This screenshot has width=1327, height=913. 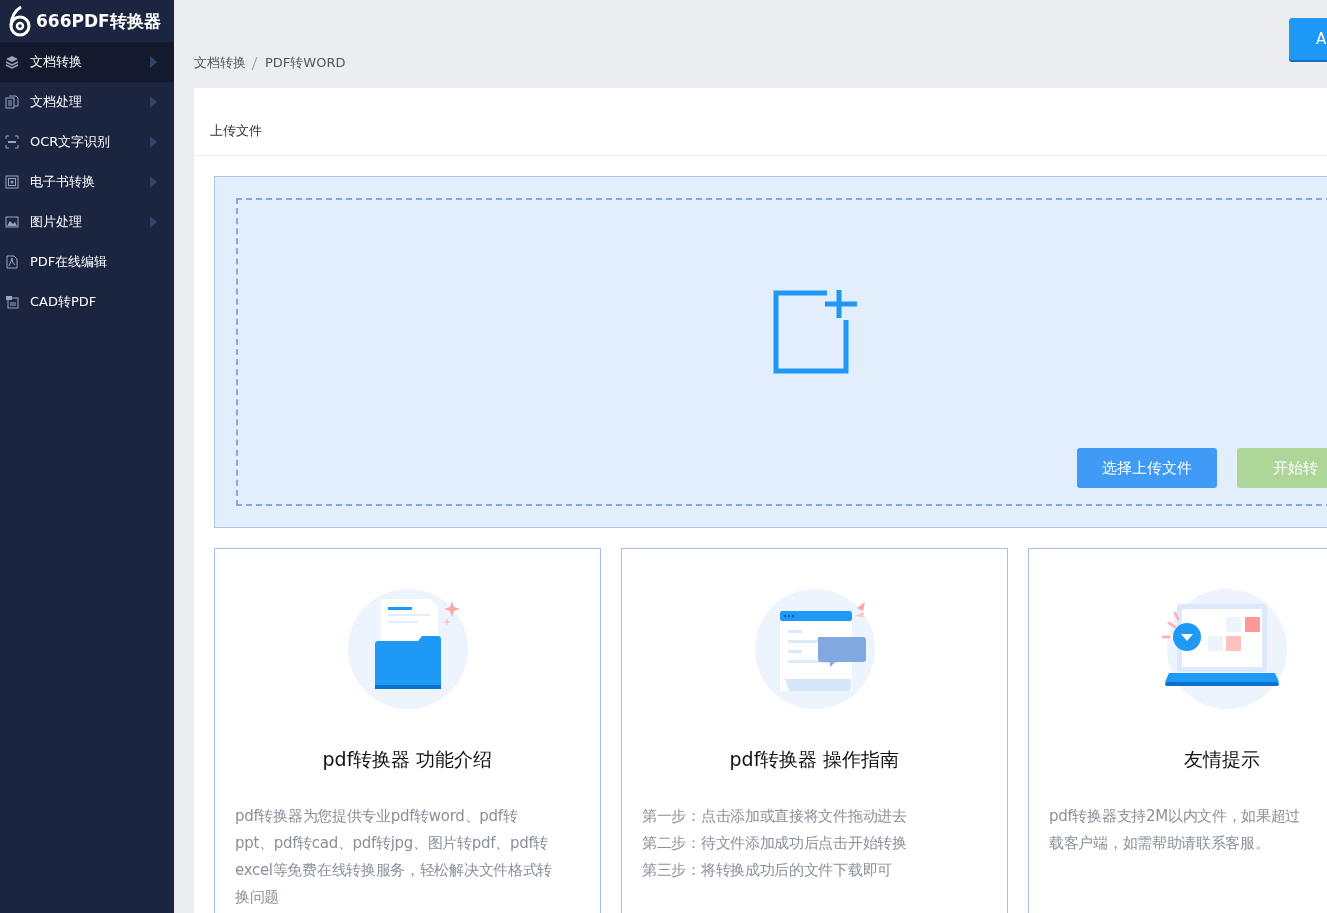 I want to click on breadcrumb-item: 文档转换, so click(x=220, y=63).